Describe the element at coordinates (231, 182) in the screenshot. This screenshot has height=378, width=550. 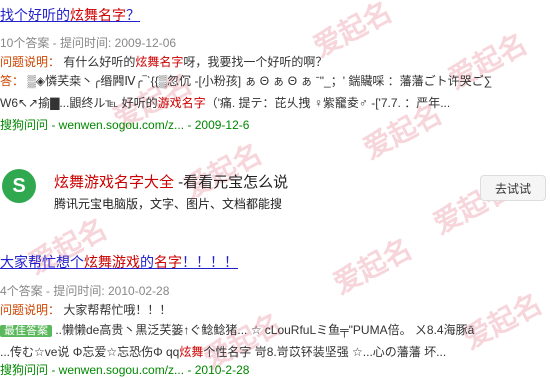
I see `app-title-text: -看看元宝怎么说` at that location.